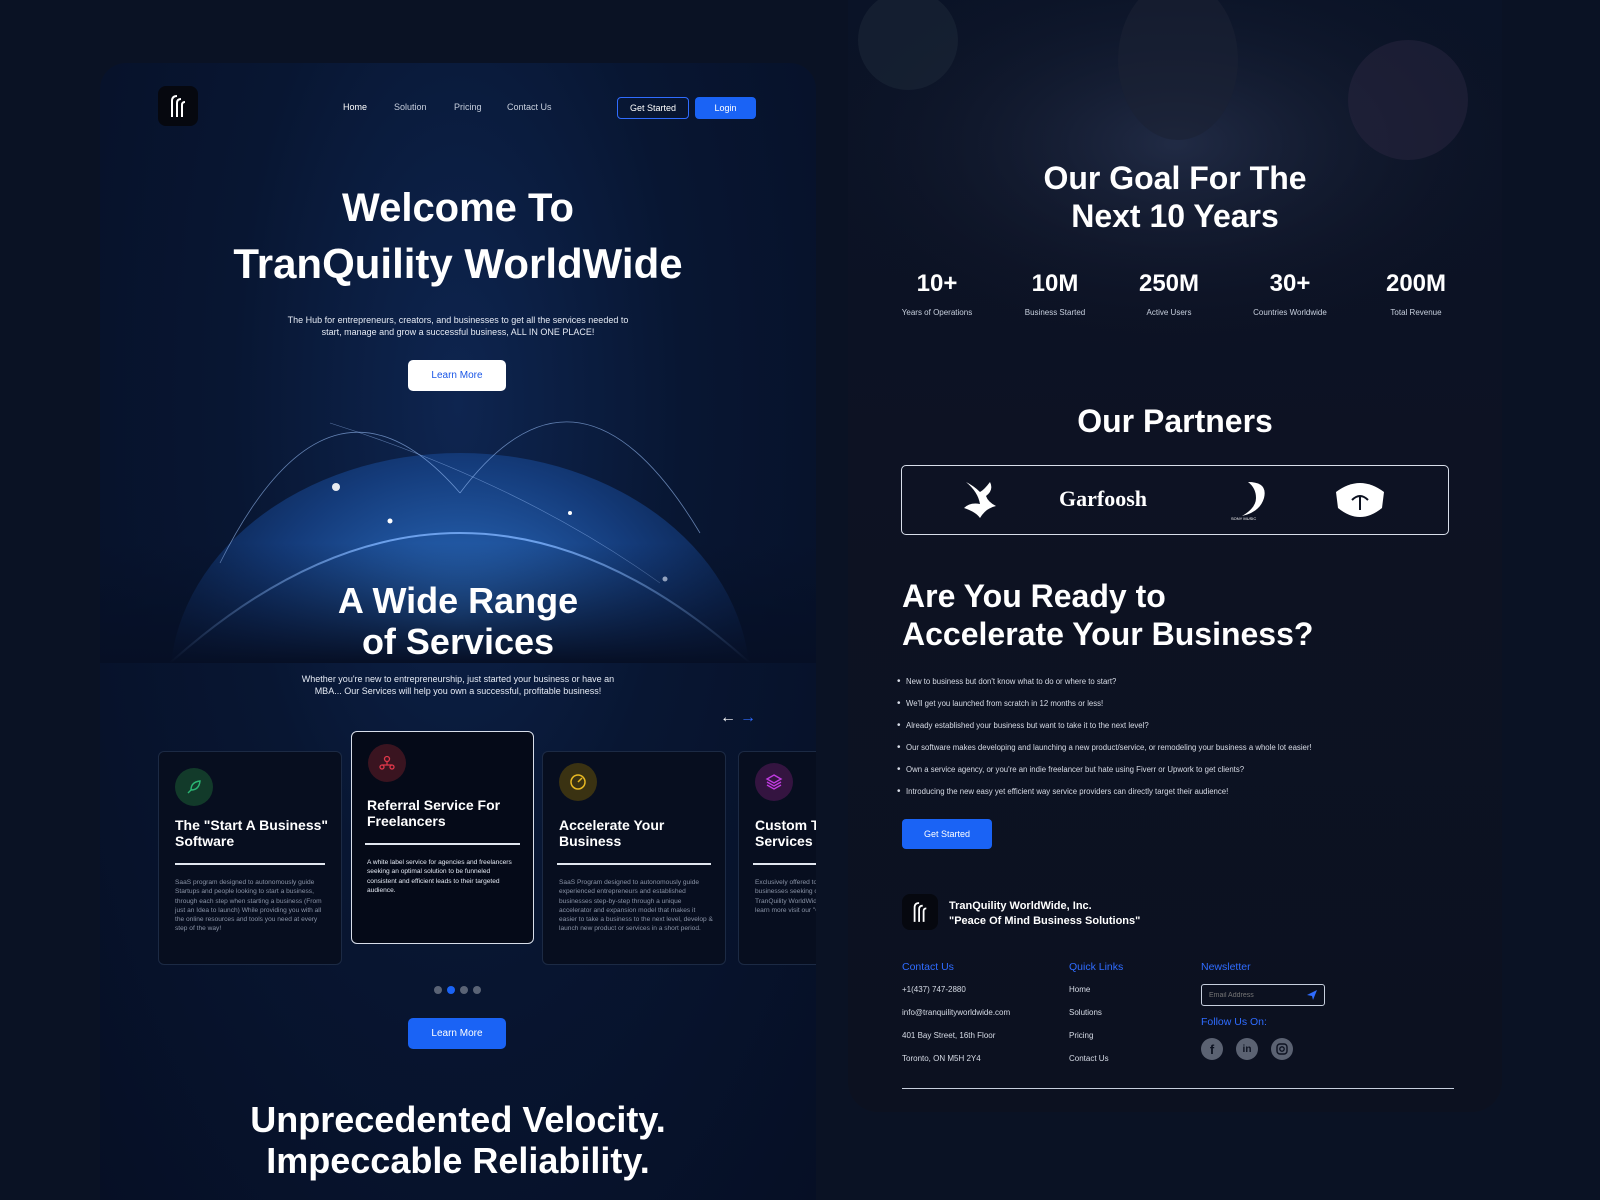 This screenshot has width=1600, height=1200. I want to click on carousel-prev-arrow-icon: ←, so click(728, 718).